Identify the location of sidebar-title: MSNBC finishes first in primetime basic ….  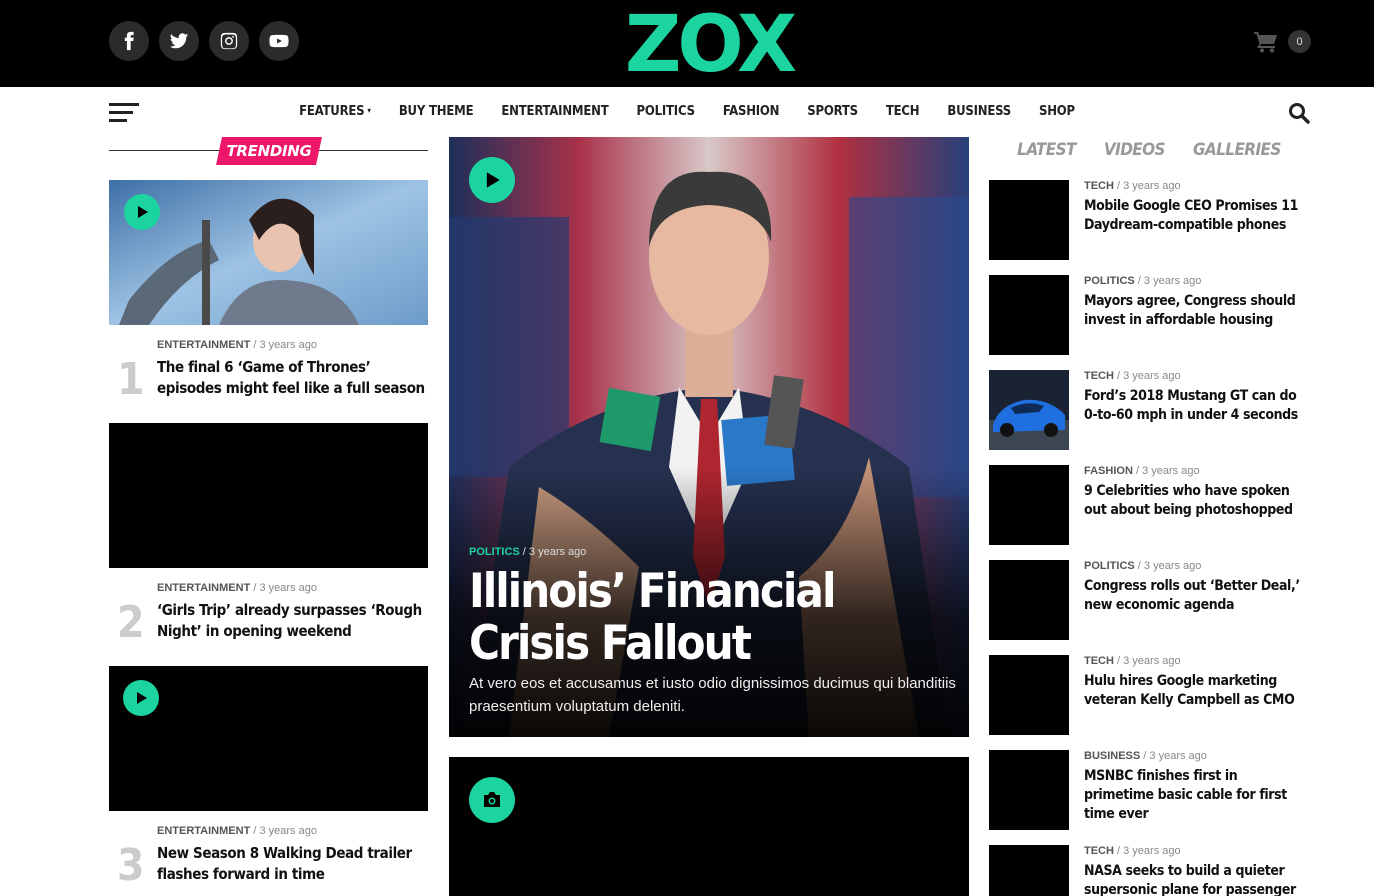
(1196, 795).